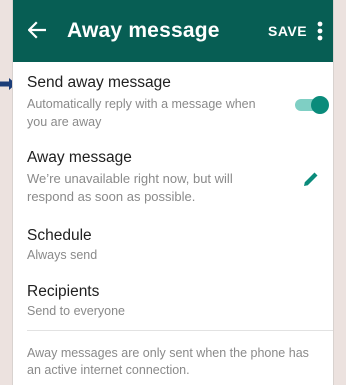 Image resolution: width=346 pixels, height=385 pixels. What do you see at coordinates (108, 370) in the screenshot?
I see `footer-note-line2: an active internet connection.` at bounding box center [108, 370].